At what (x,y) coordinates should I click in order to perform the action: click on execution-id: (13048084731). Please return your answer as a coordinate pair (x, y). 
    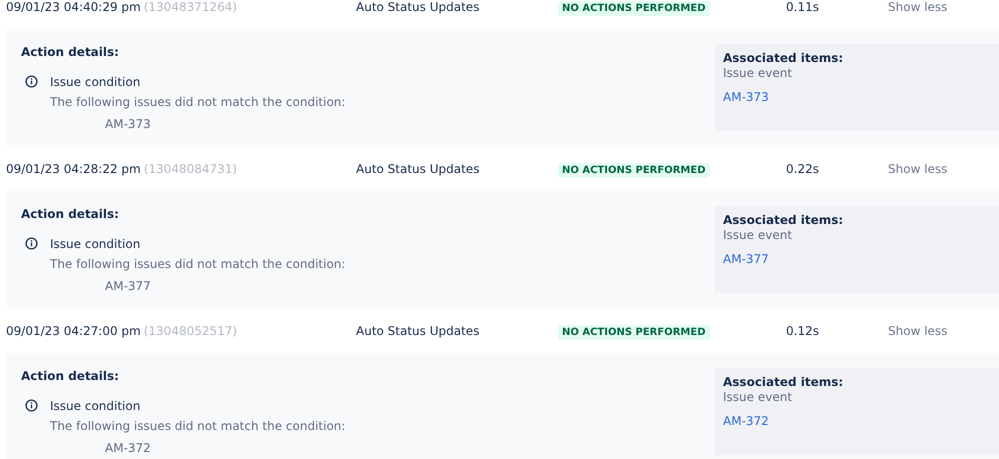
    Looking at the image, I should click on (191, 169).